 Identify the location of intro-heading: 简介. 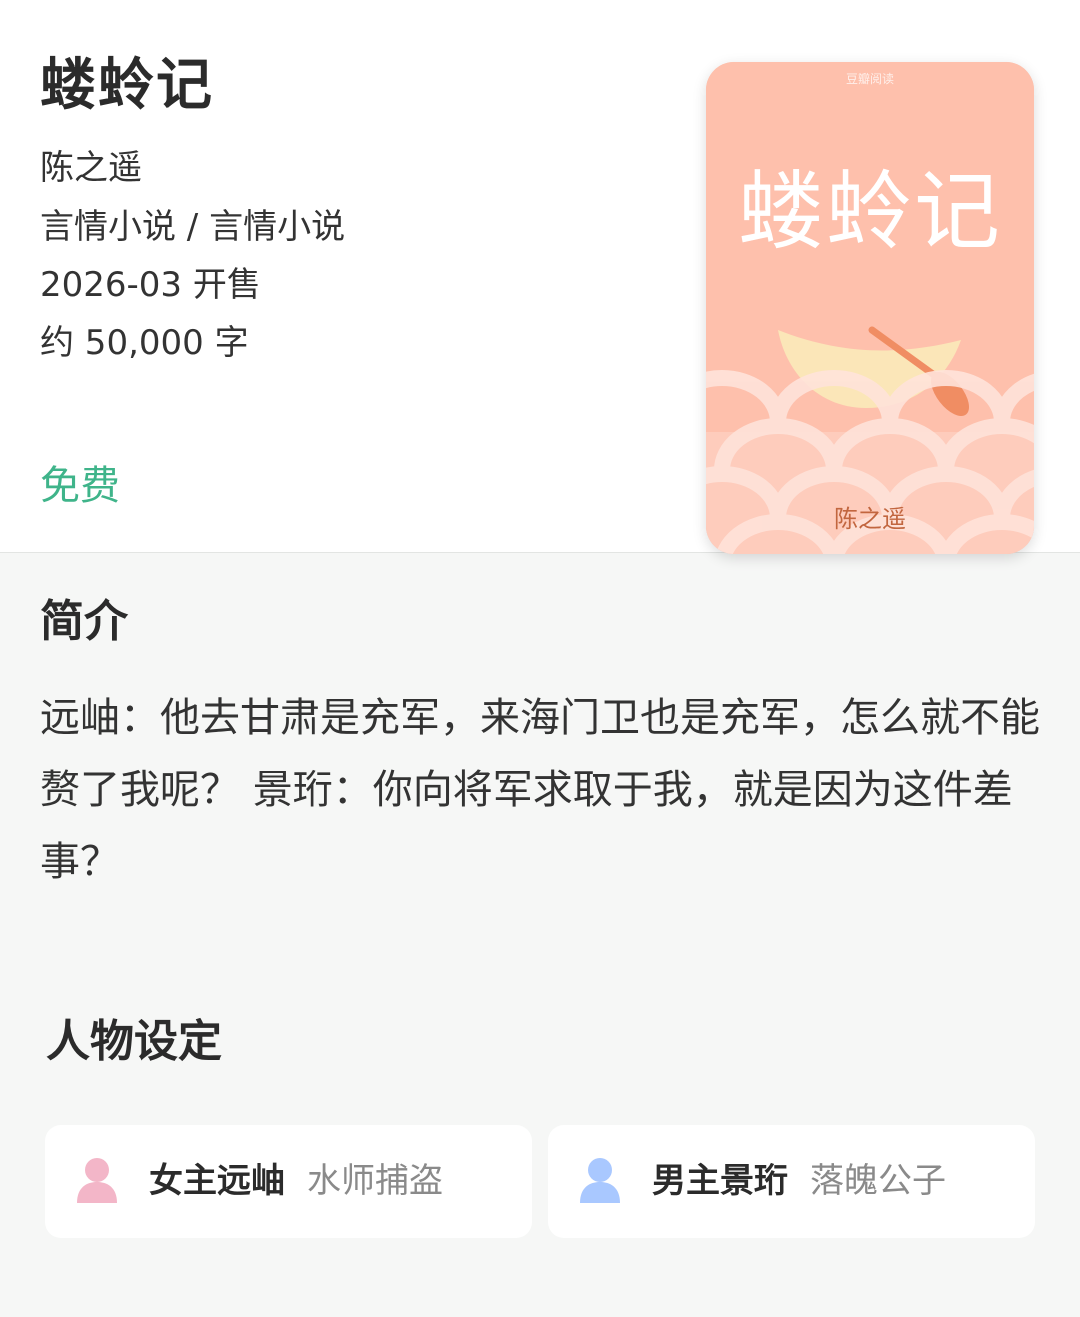
(84, 621).